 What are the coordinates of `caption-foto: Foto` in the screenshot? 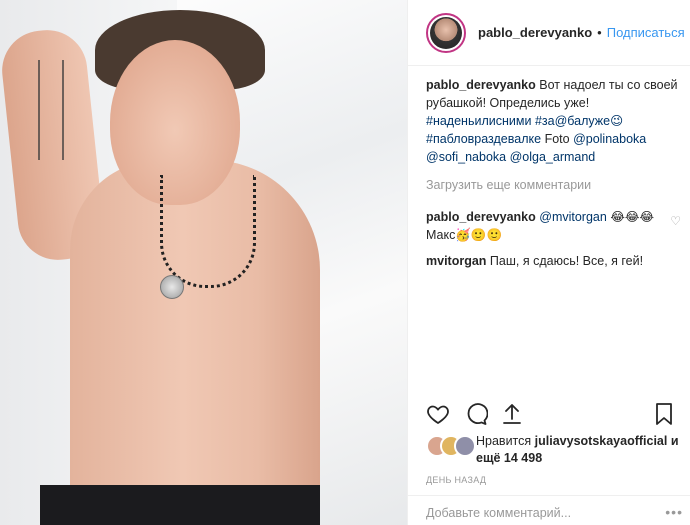 It's located at (557, 139).